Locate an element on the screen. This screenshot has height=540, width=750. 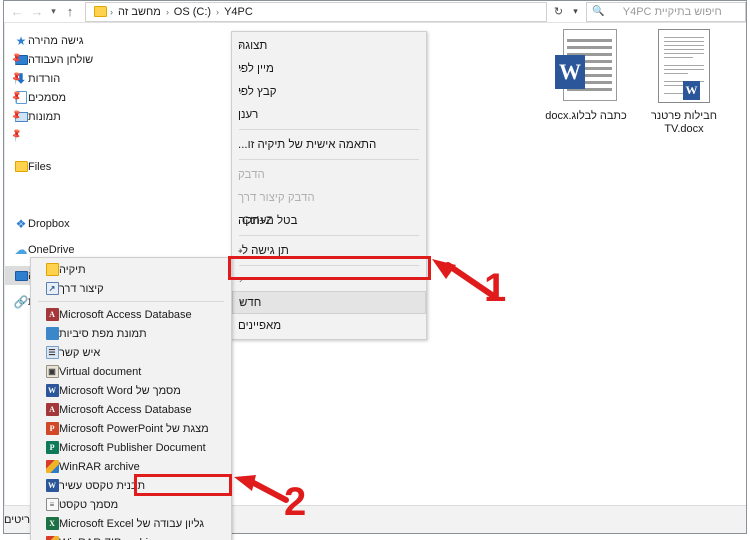
submenu-item-excel-worksheet: X גליון עבודה של Microsoft Excel is located at coordinates (131, 523).